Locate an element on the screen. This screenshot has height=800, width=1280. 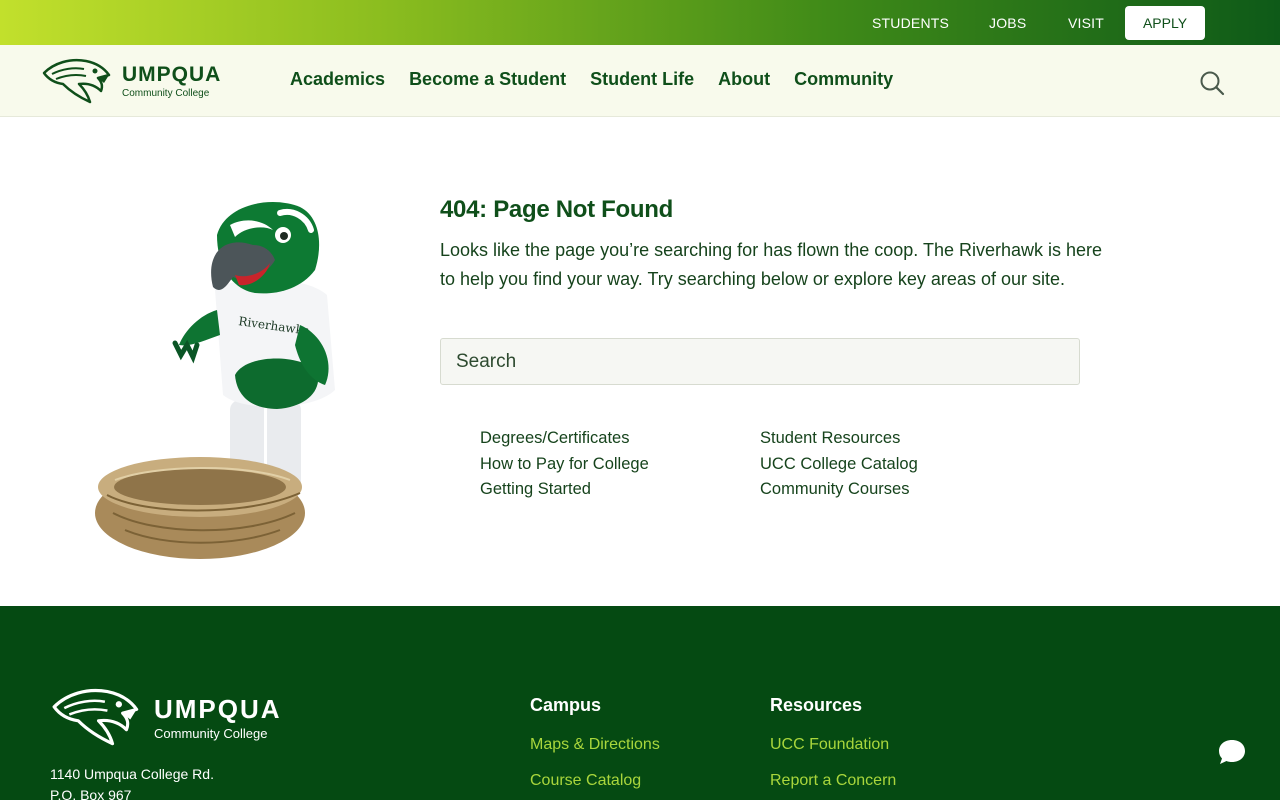
quick-link-degrees-certificates: Degrees/Certificates is located at coordinates (564, 439).